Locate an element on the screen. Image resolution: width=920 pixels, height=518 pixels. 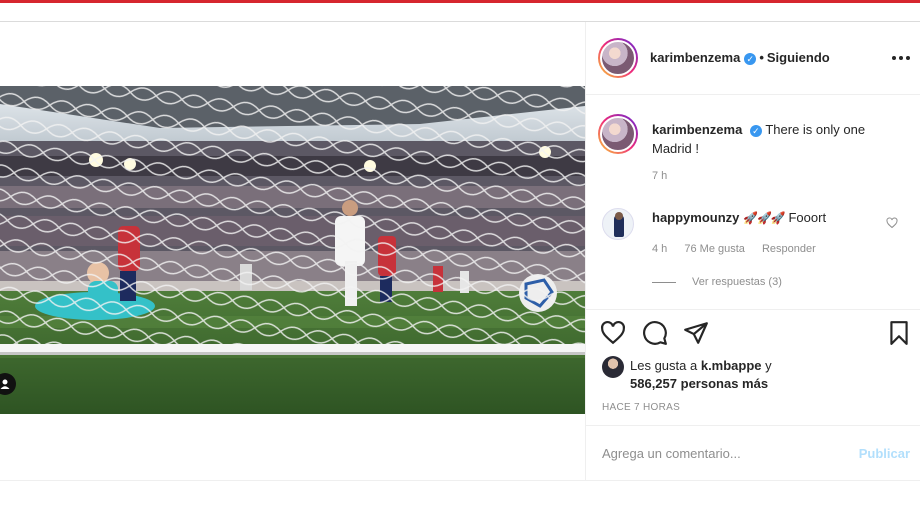
likes-user: k.mbappe is located at coordinates (731, 365).